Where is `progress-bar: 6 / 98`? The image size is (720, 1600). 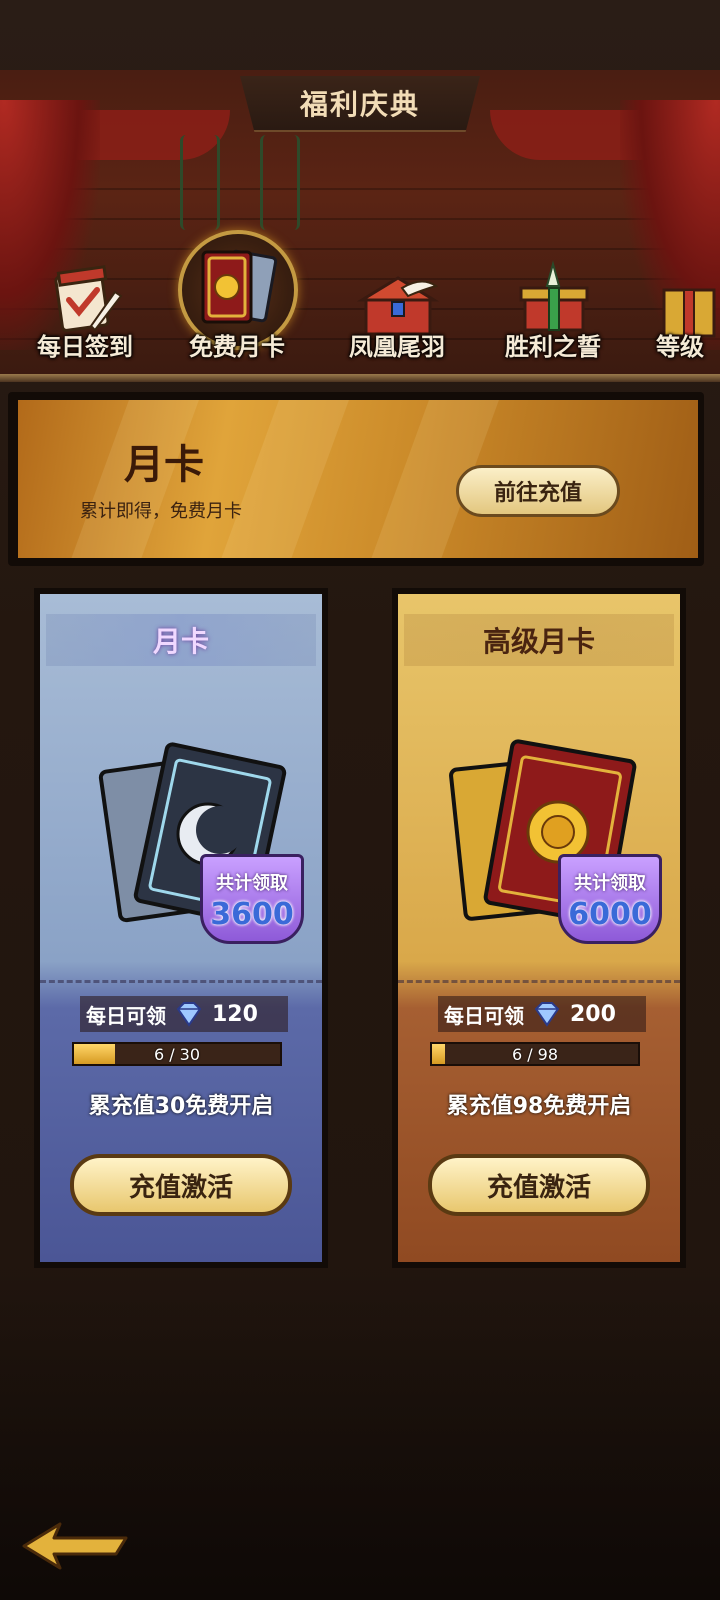
progress-bar: 6 / 98 is located at coordinates (535, 1054).